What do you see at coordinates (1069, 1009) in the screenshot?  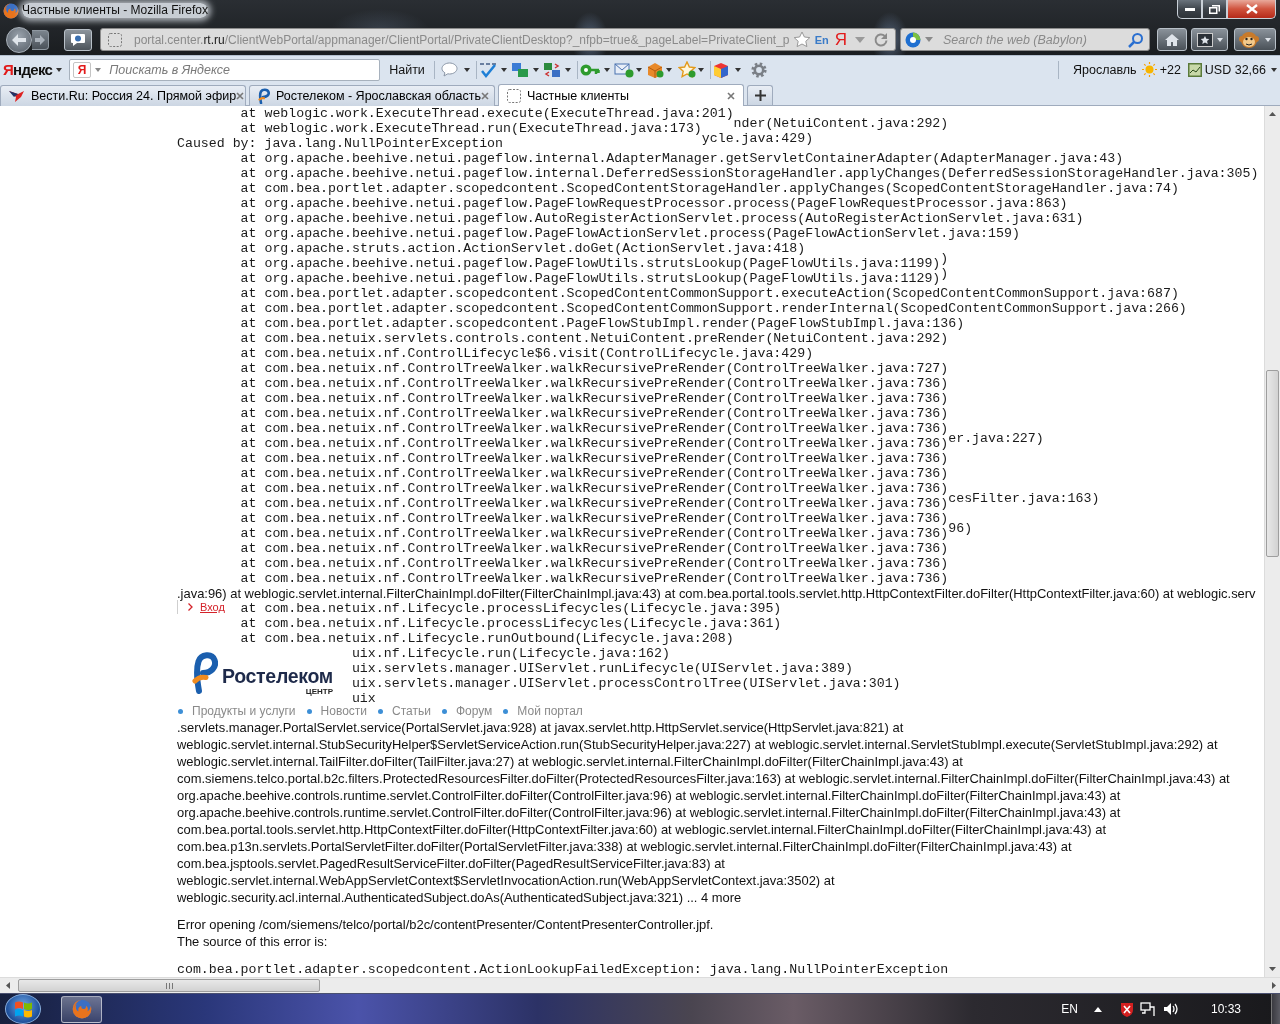 I see `language-indicator: EN` at bounding box center [1069, 1009].